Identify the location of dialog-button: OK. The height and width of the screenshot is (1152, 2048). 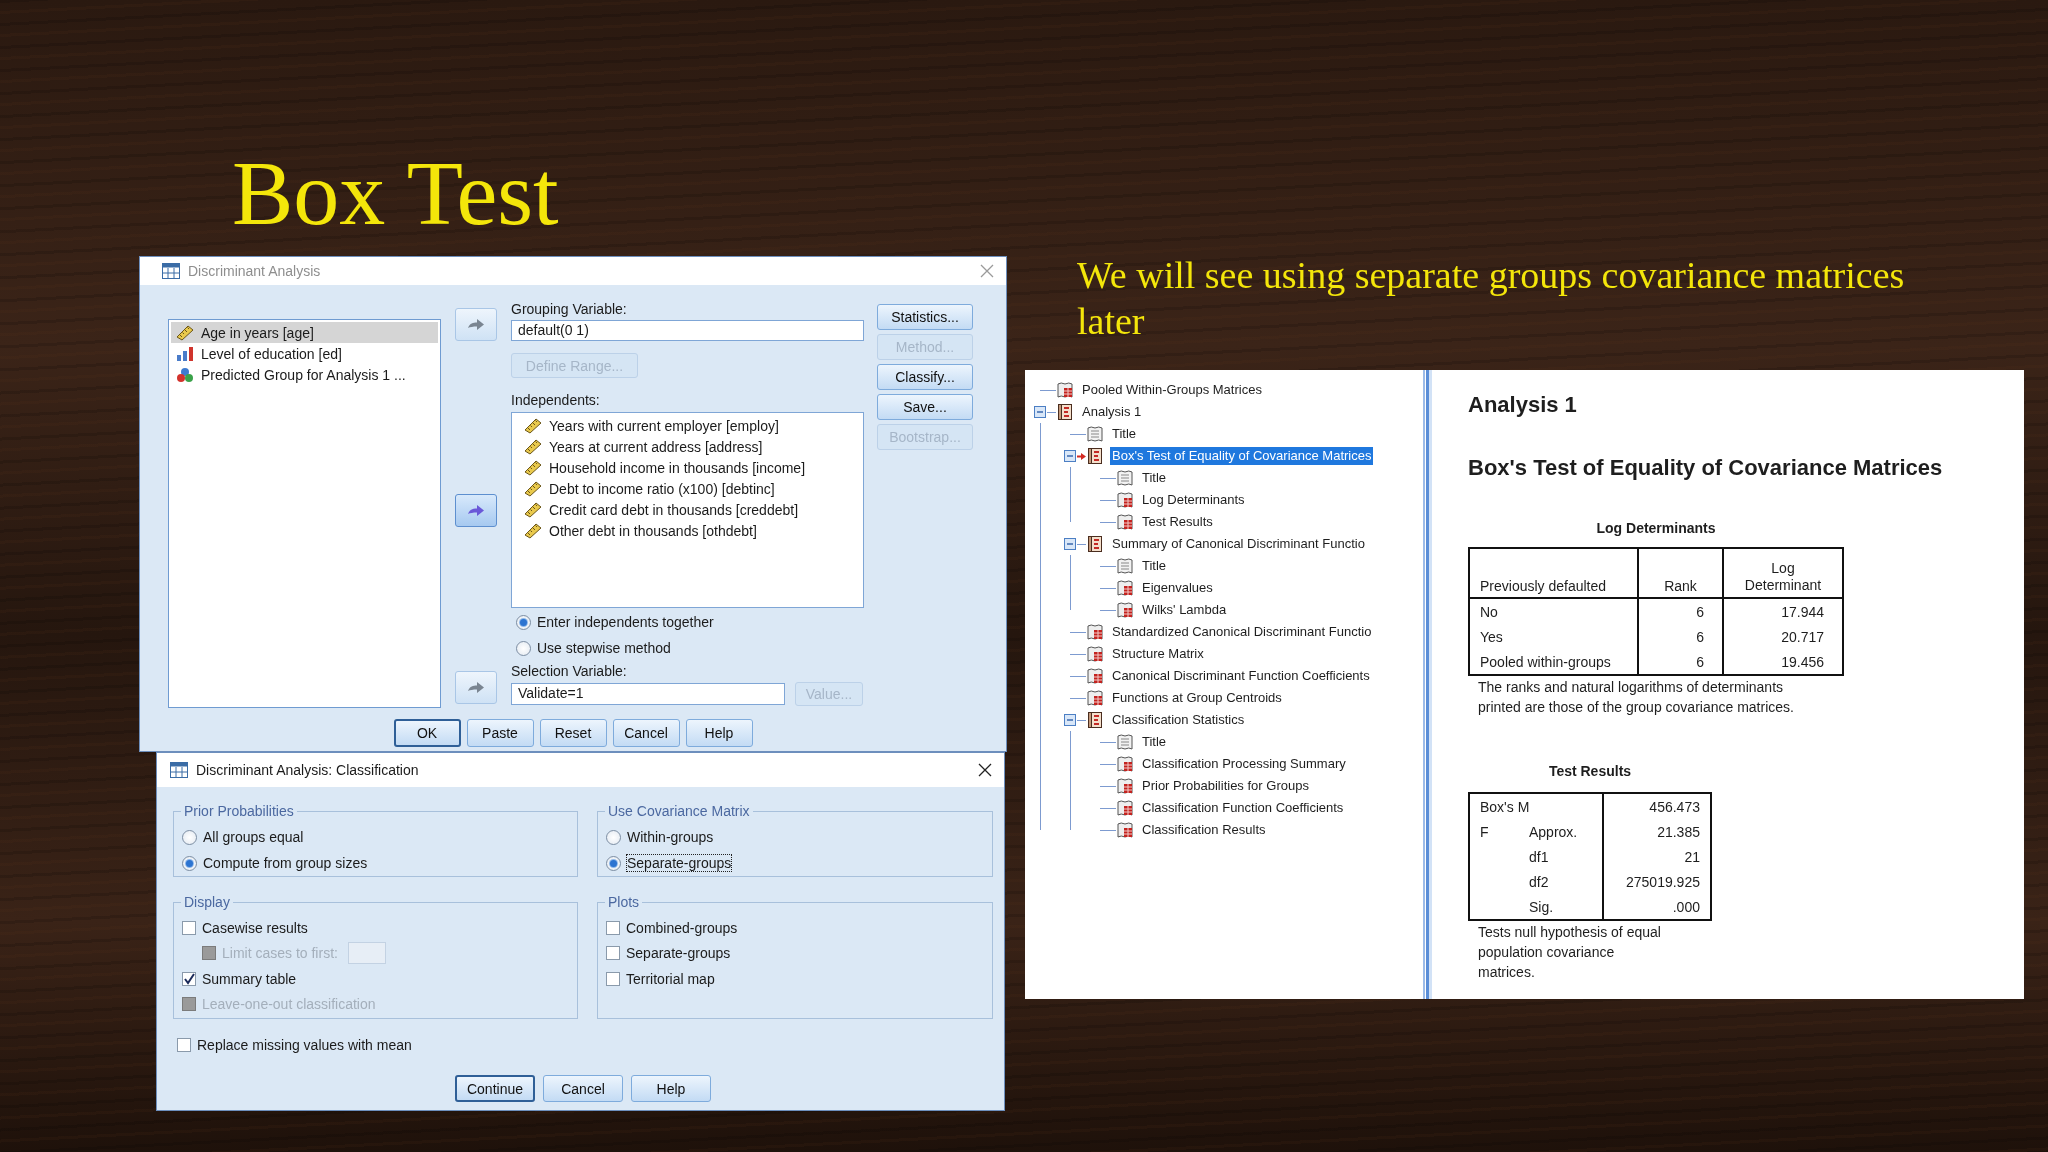
(427, 733).